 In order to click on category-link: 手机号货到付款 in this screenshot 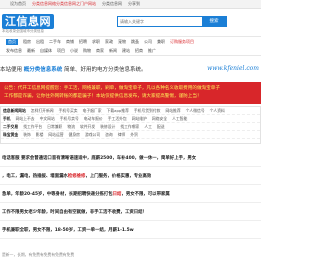, I will do `click(147, 111)`.